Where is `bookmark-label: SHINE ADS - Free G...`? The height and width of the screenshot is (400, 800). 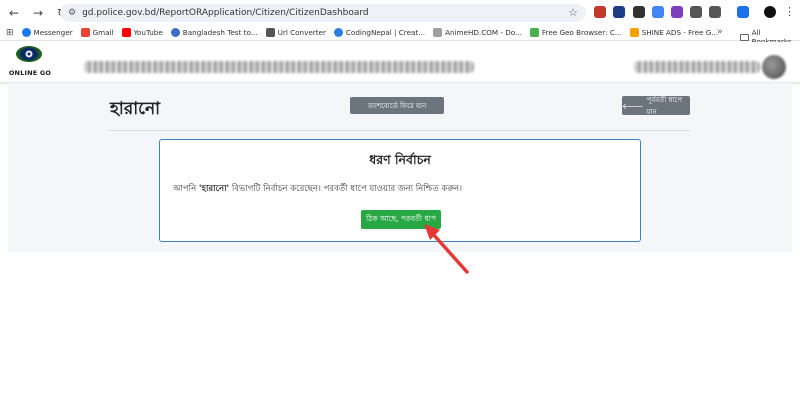 bookmark-label: SHINE ADS - Free G... is located at coordinates (680, 32).